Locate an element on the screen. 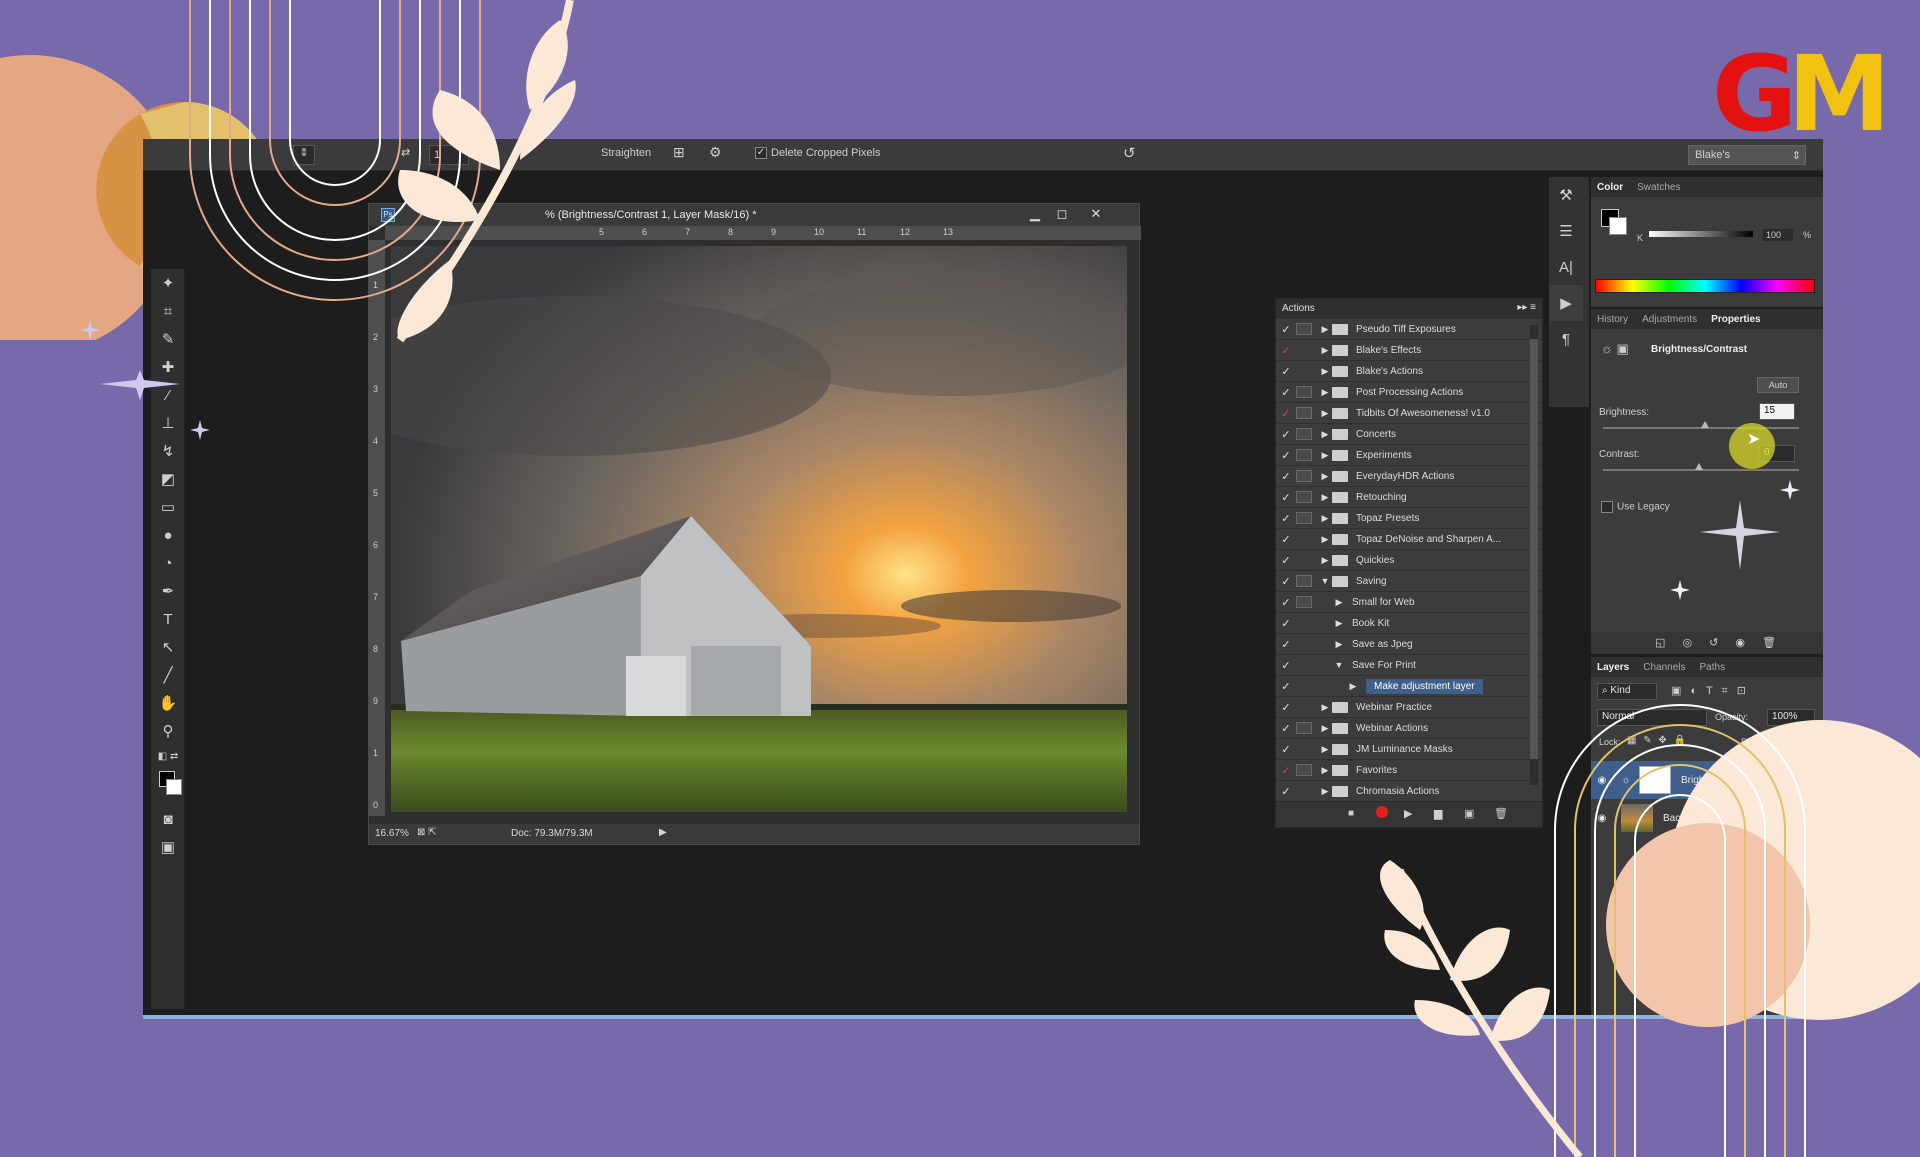 The width and height of the screenshot is (1920, 1157). quick-mask-icon: ◙ is located at coordinates (168, 819).